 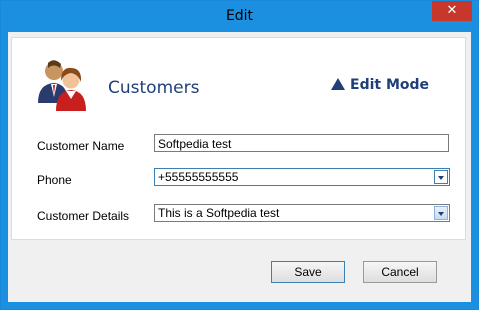 I want to click on cancel-button: Cancel, so click(x=400, y=272).